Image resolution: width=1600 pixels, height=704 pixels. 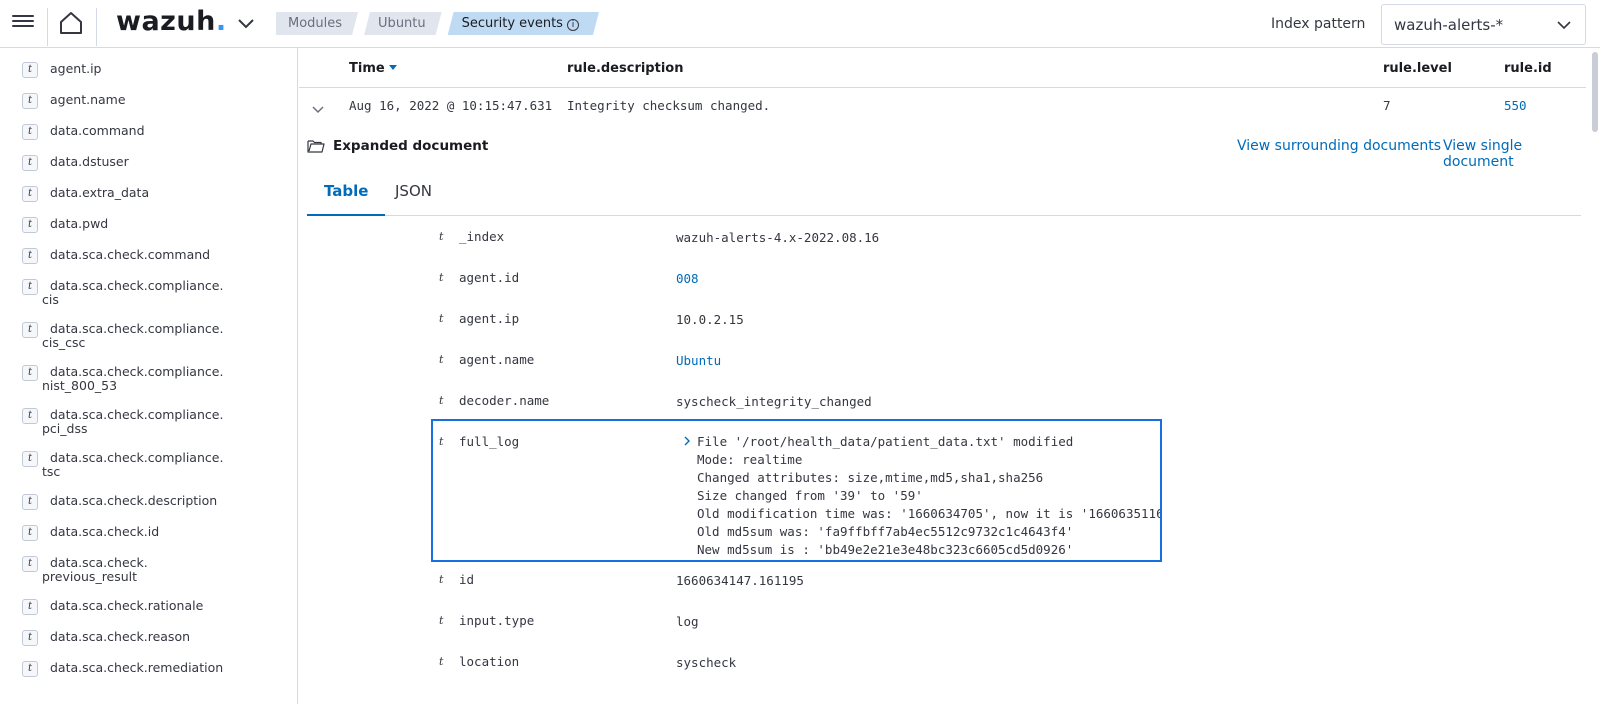 I want to click on sidebar-field-name-continued: previous_result, so click(x=90, y=576).